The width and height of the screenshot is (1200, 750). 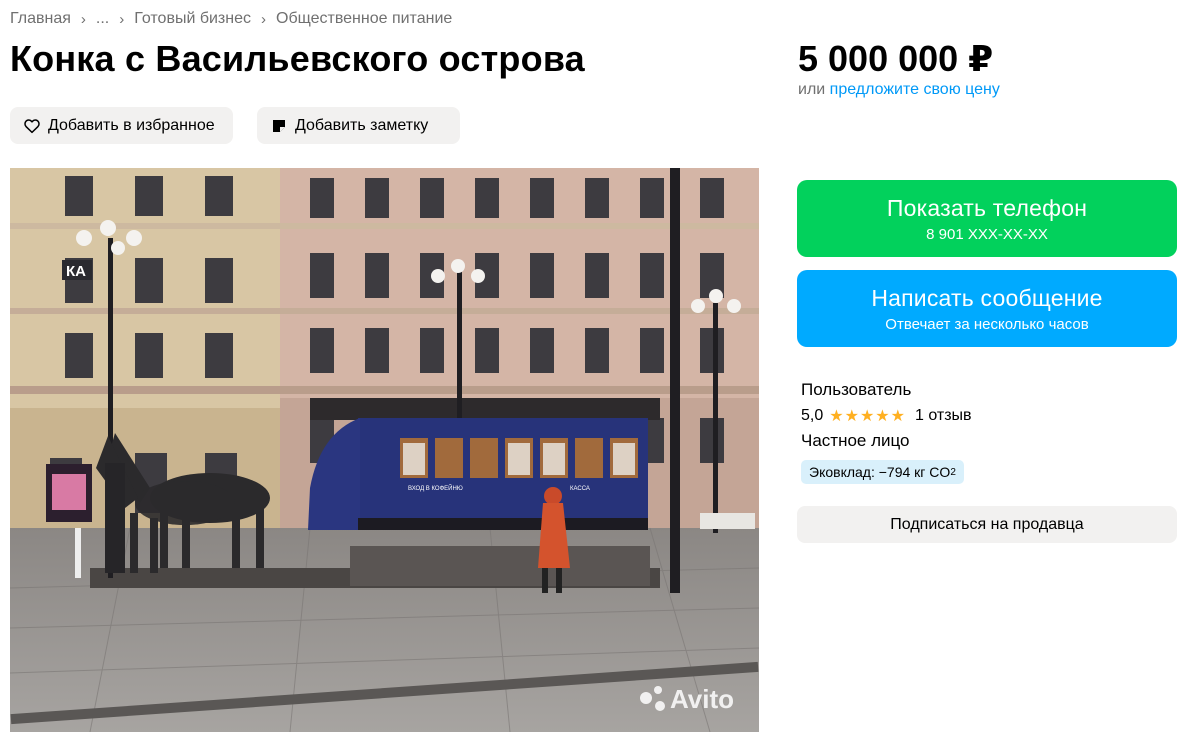 I want to click on add-note-label: Добавить заметку, so click(x=362, y=125).